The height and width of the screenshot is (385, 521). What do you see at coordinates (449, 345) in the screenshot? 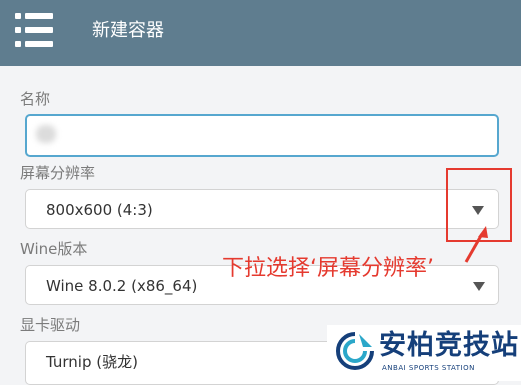
I see `watermark-name-cn: 安柏竞技站` at bounding box center [449, 345].